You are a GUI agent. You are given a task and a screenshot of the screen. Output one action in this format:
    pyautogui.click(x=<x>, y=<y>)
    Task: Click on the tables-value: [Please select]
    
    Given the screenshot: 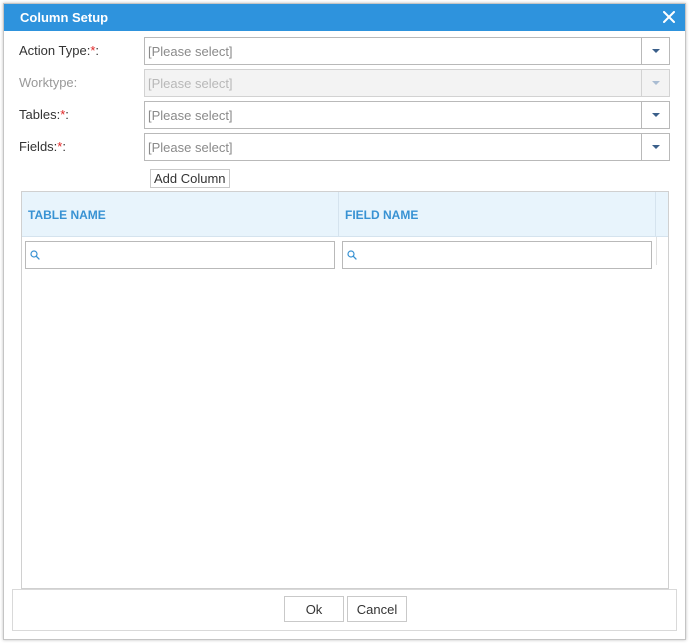 What is the action you would take?
    pyautogui.click(x=190, y=115)
    